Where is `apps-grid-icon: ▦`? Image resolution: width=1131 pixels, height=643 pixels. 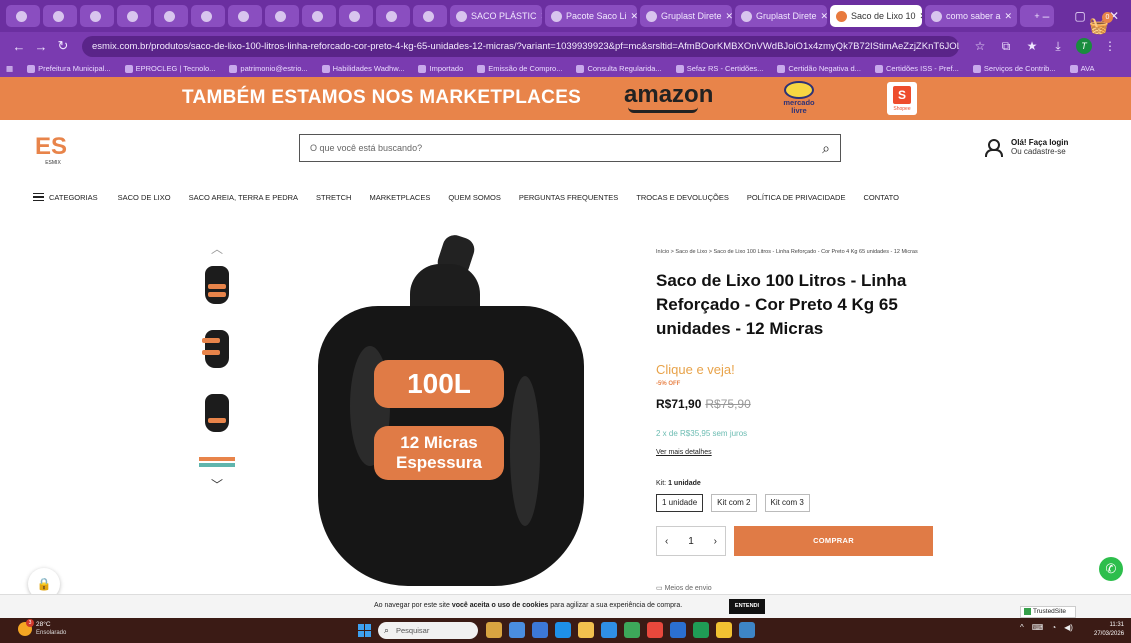
apps-grid-icon: ▦ is located at coordinates (9, 68).